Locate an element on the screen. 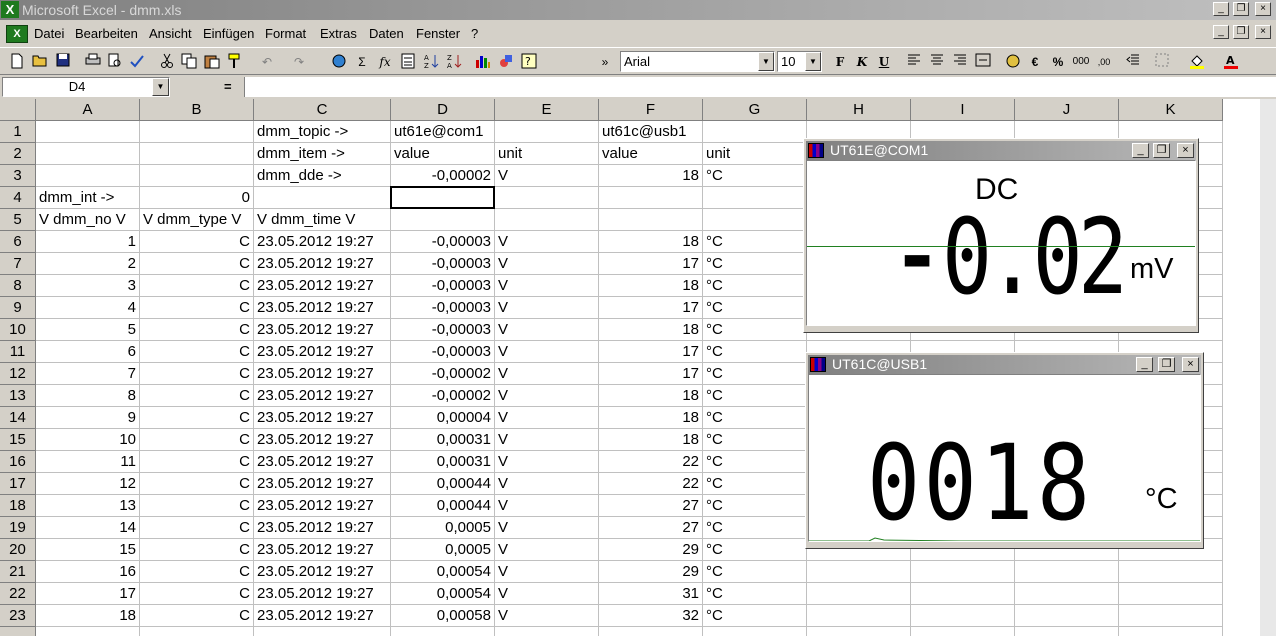 This screenshot has height=636, width=1276. cell-e15: V is located at coordinates (547, 440).